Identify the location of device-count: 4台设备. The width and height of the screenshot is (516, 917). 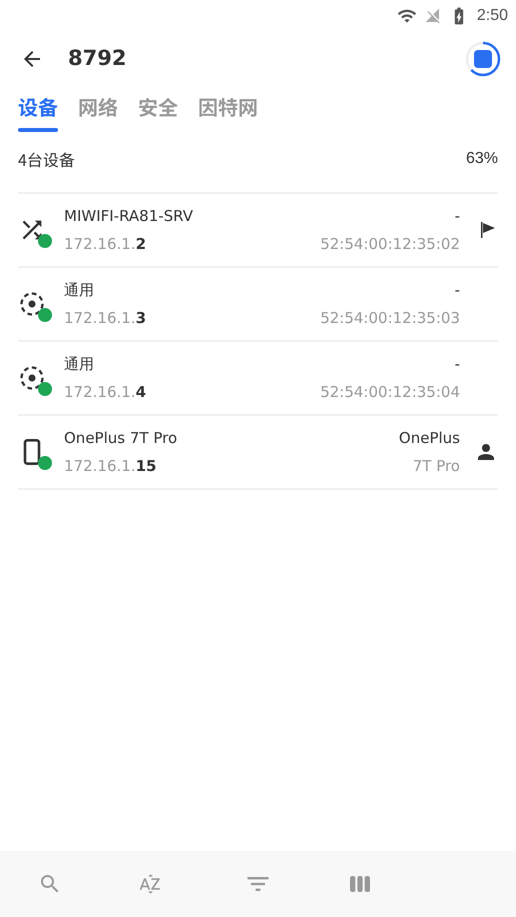
(46, 159).